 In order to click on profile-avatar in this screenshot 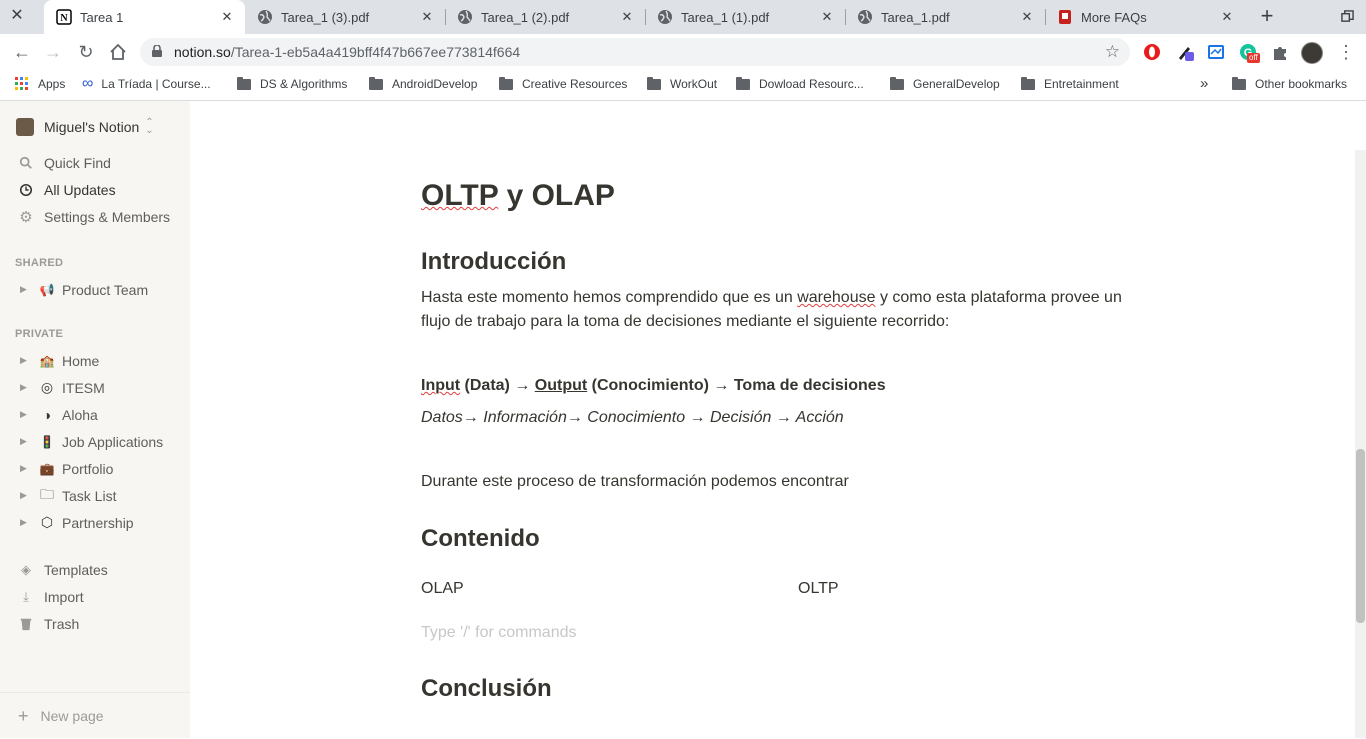, I will do `click(1312, 53)`.